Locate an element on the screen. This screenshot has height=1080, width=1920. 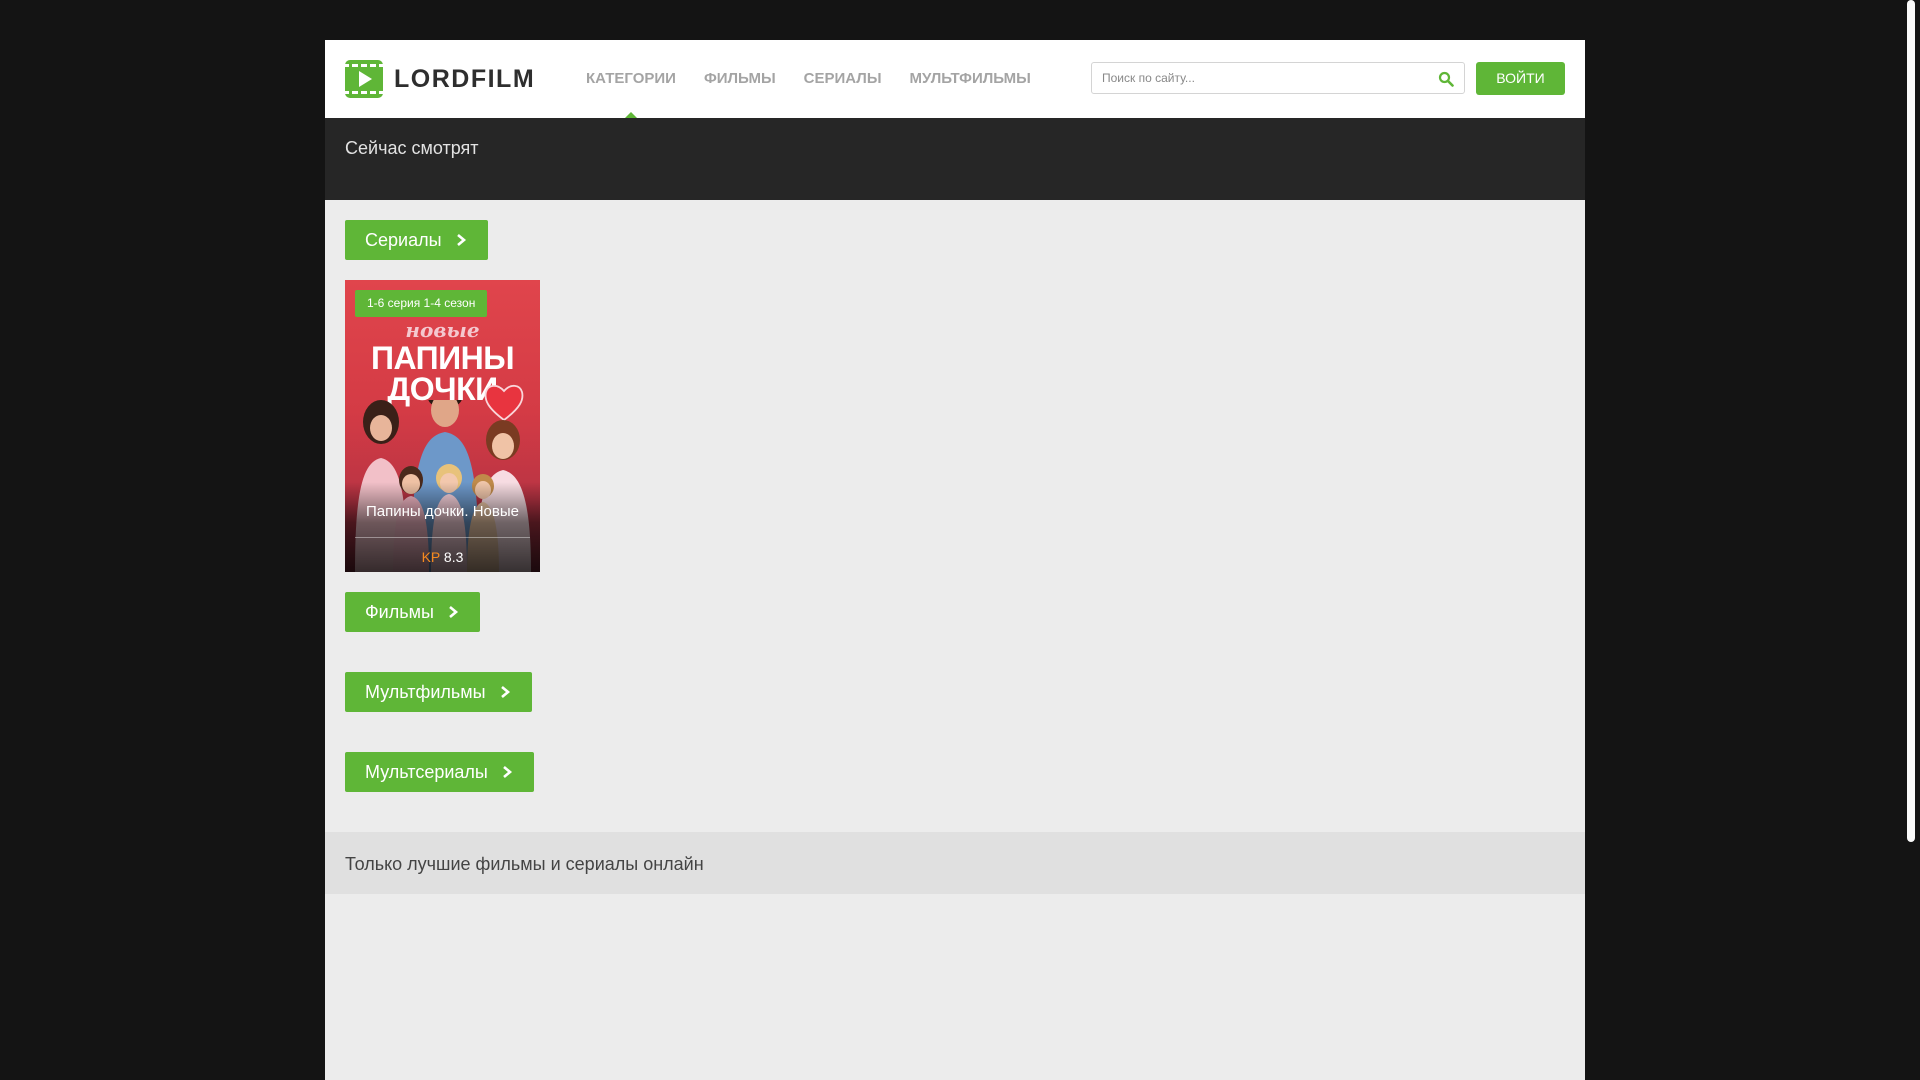
search-box is located at coordinates (1278, 78).